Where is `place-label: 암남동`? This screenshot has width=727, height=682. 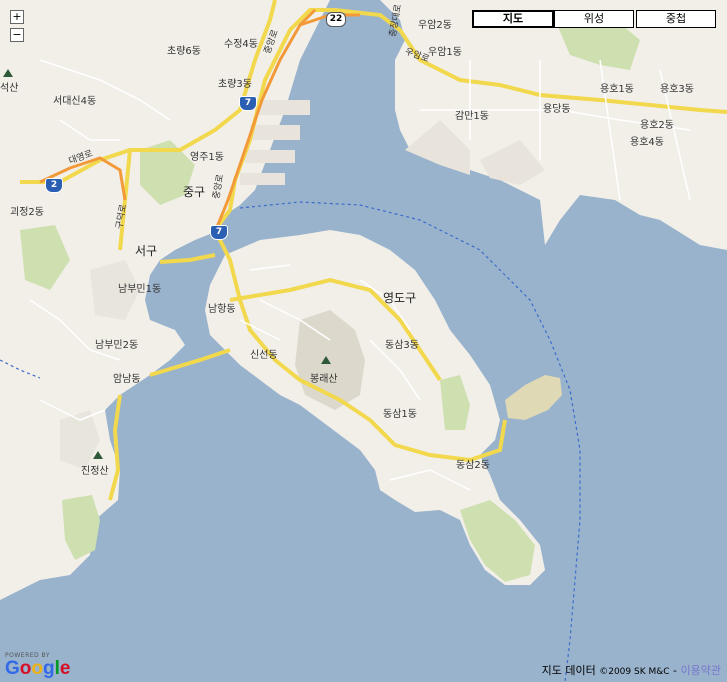 place-label: 암남동 is located at coordinates (127, 379).